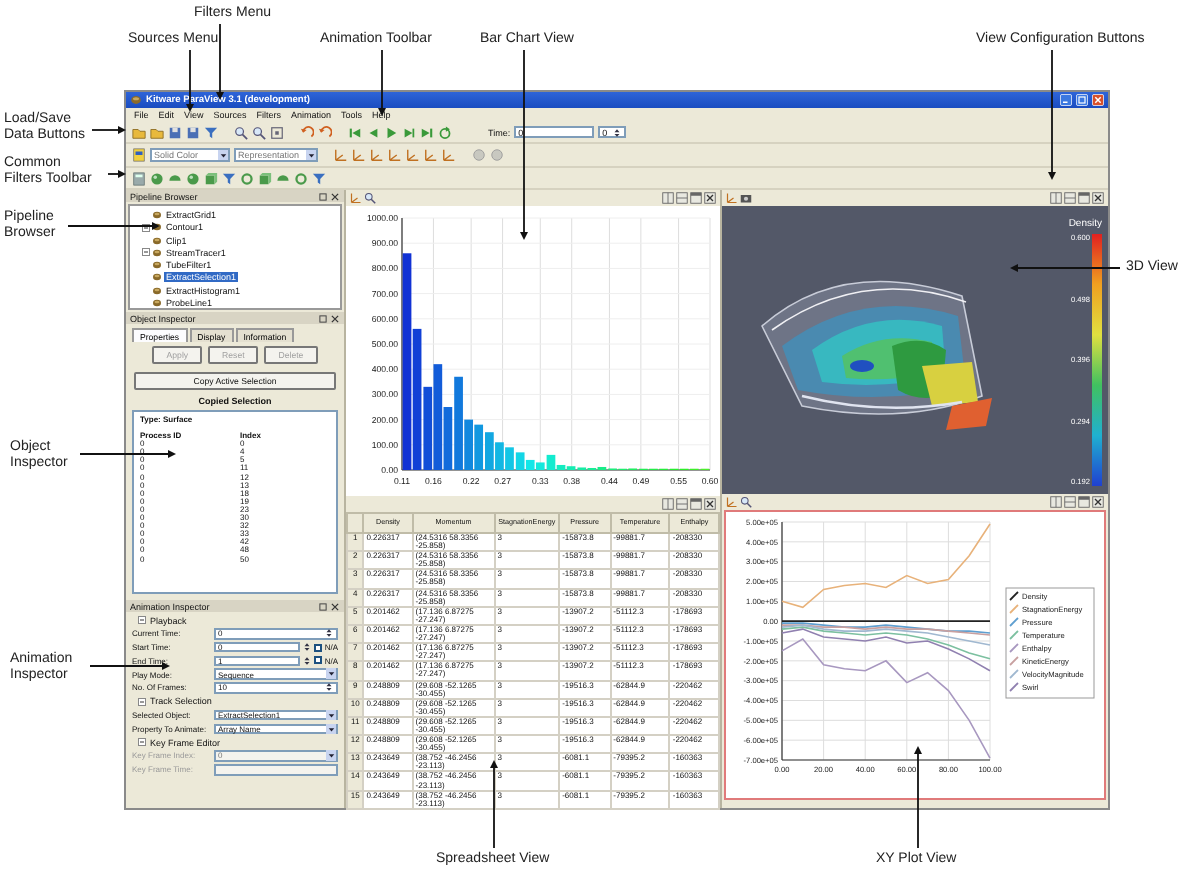  I want to click on frame-icon, so click(277, 132).